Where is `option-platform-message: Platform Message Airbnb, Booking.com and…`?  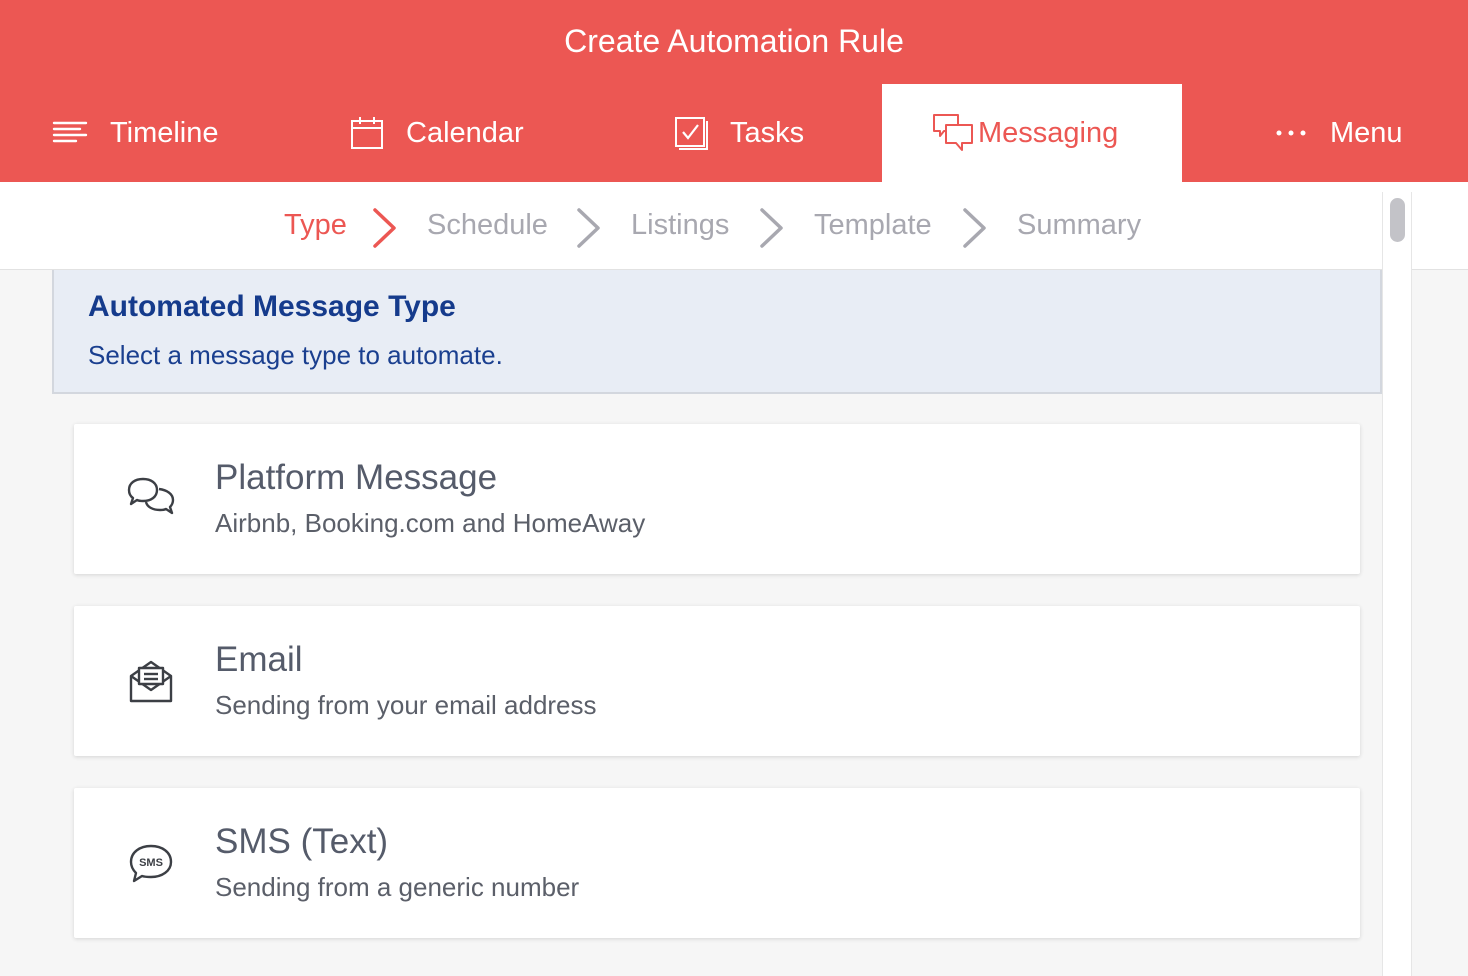
option-platform-message: Platform Message Airbnb, Booking.com and… is located at coordinates (717, 499).